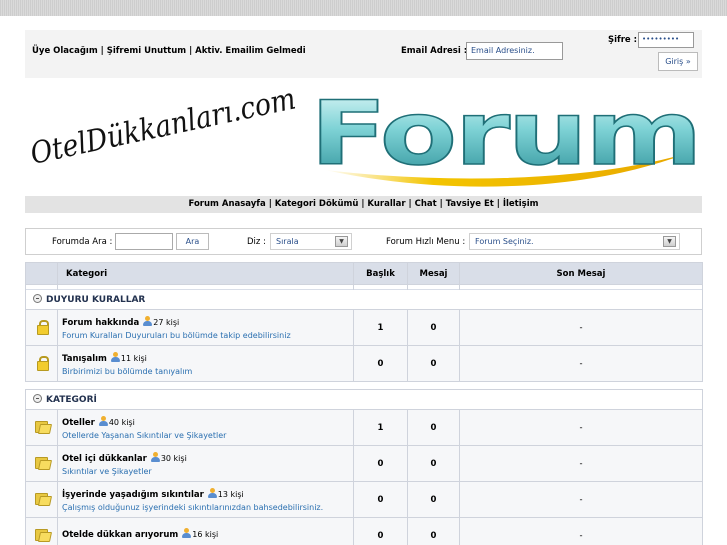 This screenshot has width=727, height=545. I want to click on quick-menu-value: Forum Seçiniz., so click(504, 241).